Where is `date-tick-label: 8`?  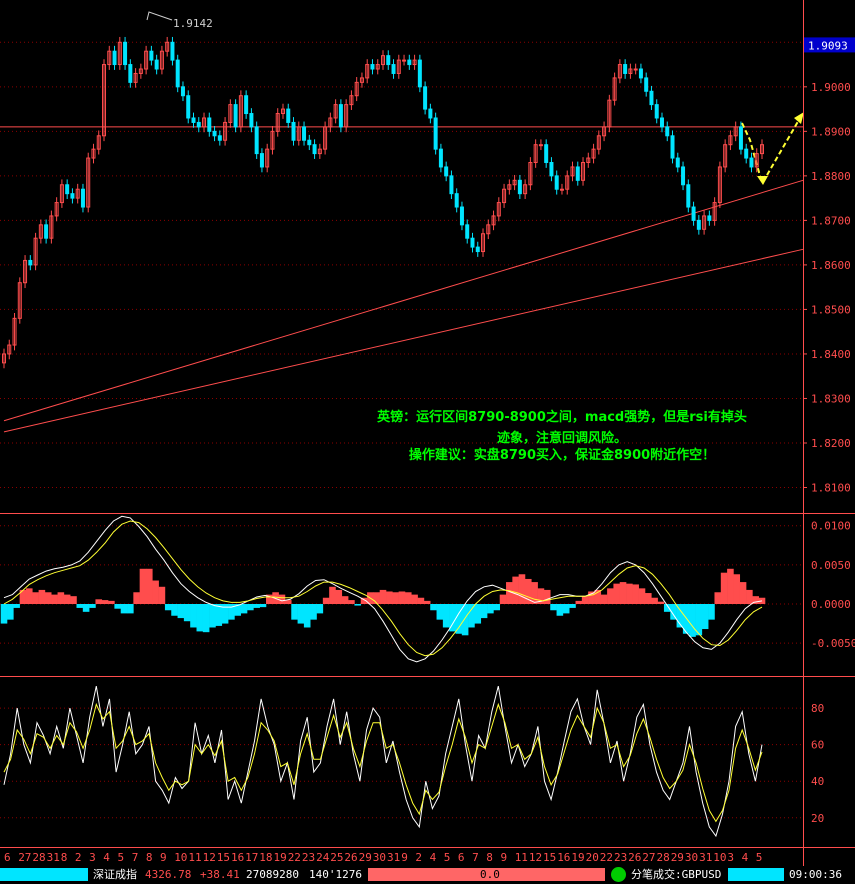 date-tick-label: 8 is located at coordinates (64, 857).